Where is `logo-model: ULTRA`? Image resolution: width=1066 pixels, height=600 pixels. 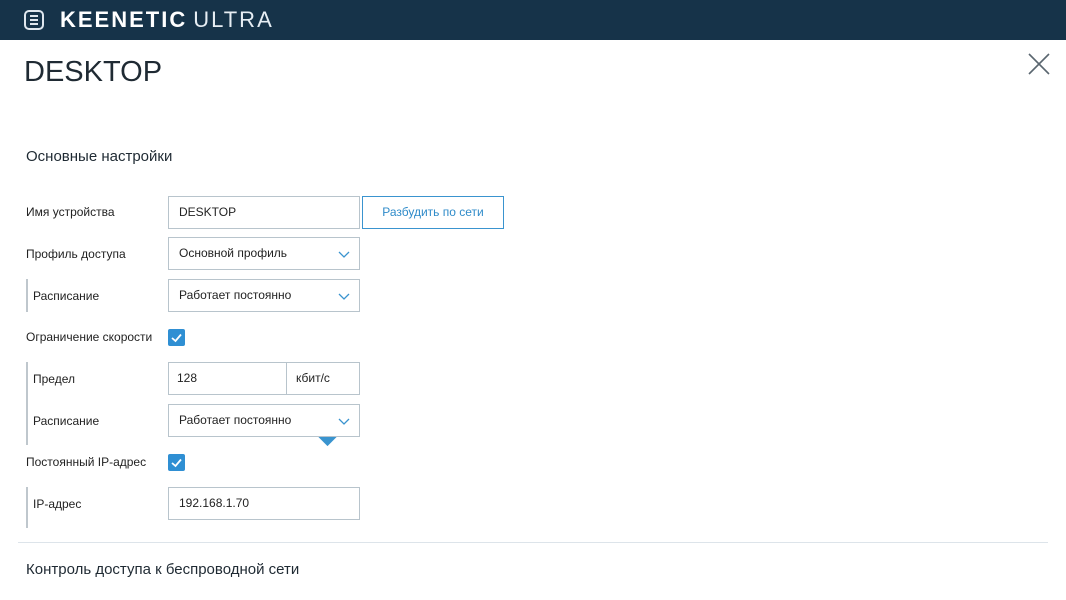 logo-model: ULTRA is located at coordinates (233, 19).